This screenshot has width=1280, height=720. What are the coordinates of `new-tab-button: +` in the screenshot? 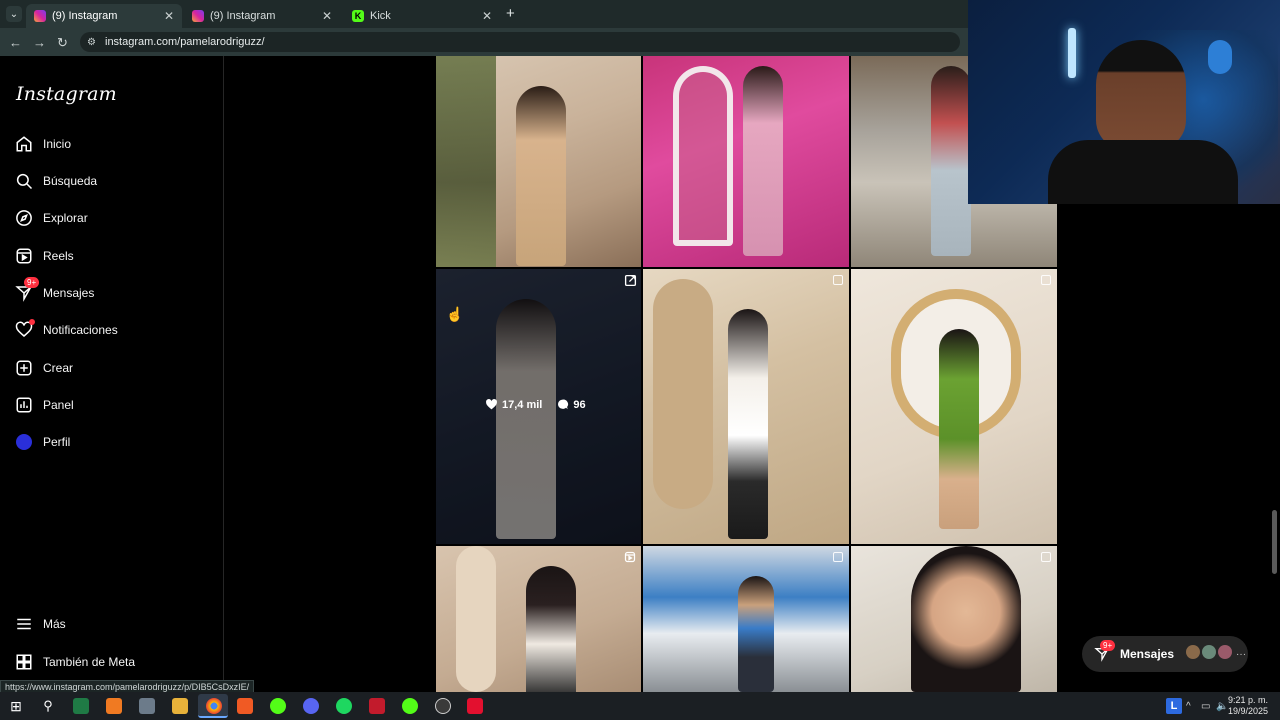 It's located at (510, 13).